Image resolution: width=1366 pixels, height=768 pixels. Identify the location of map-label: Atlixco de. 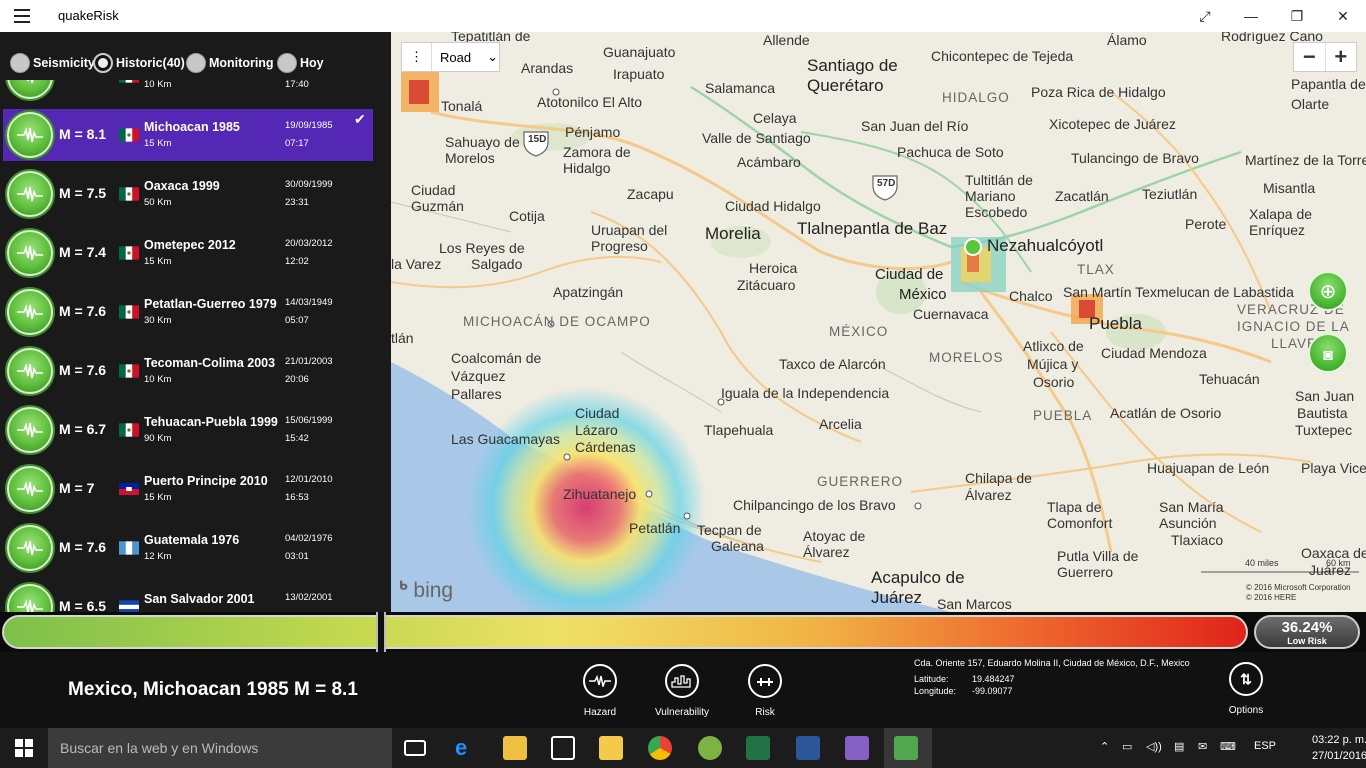
(1053, 346).